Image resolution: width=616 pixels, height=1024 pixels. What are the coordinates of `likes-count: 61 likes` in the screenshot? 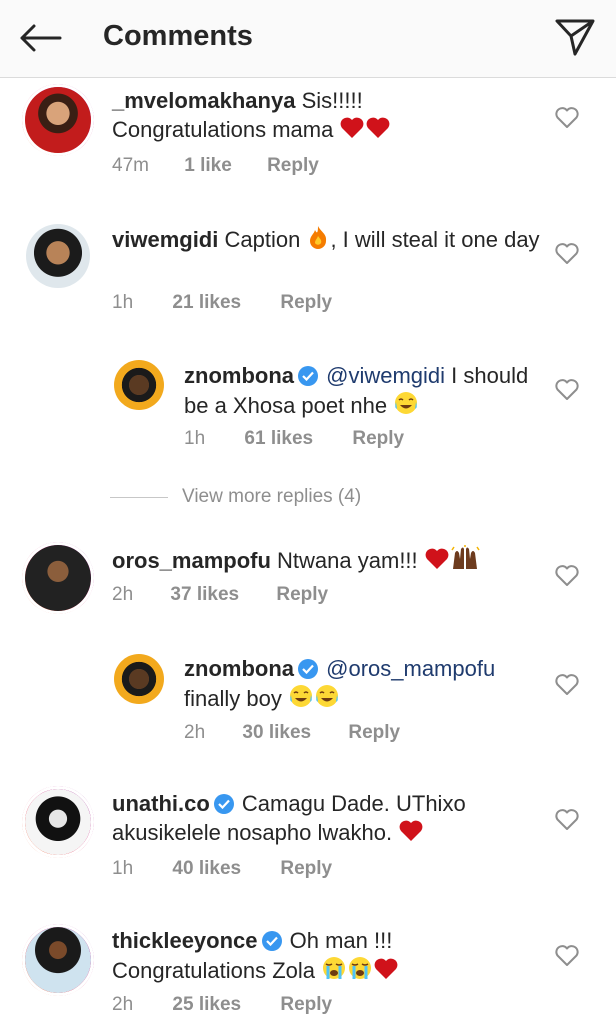 It's located at (278, 439).